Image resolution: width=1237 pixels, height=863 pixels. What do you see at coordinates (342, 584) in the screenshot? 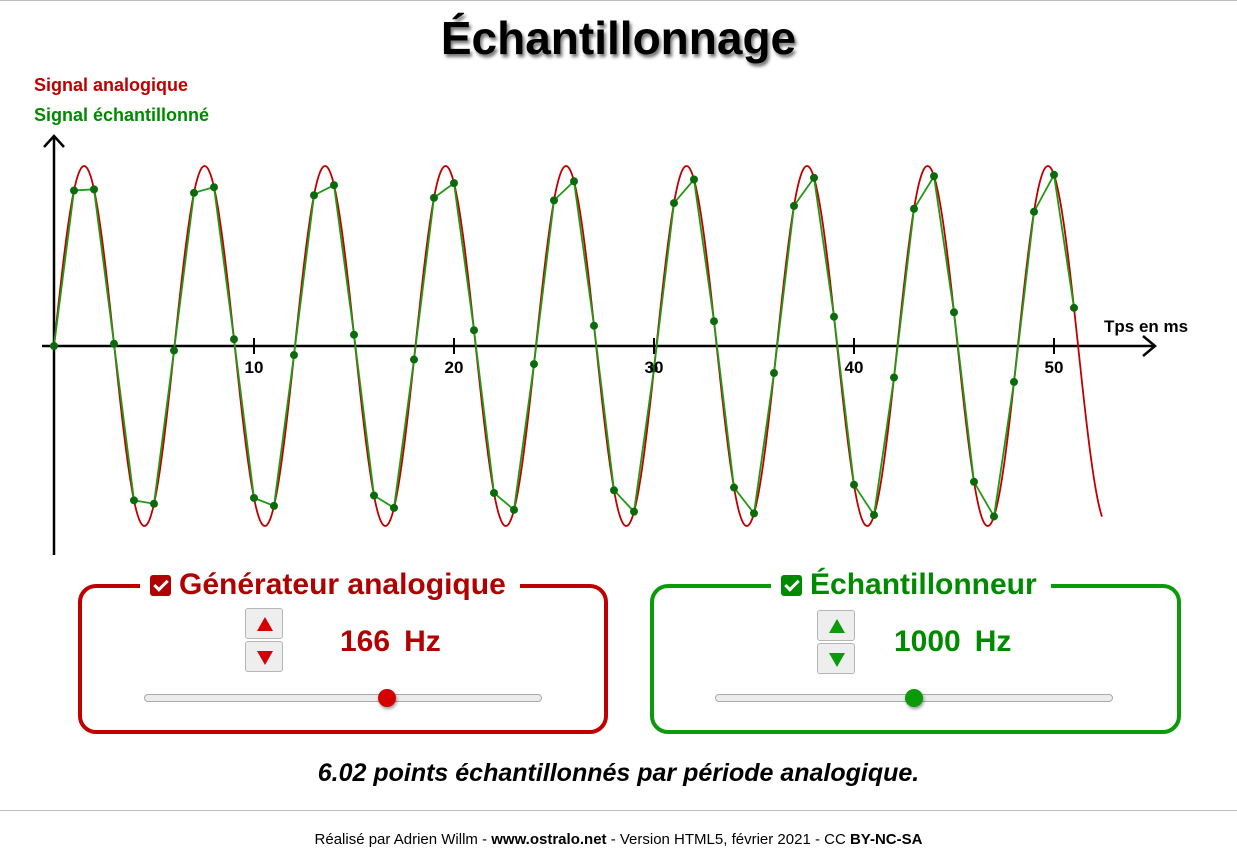
I see `generator-title-label: Générateur analogique` at bounding box center [342, 584].